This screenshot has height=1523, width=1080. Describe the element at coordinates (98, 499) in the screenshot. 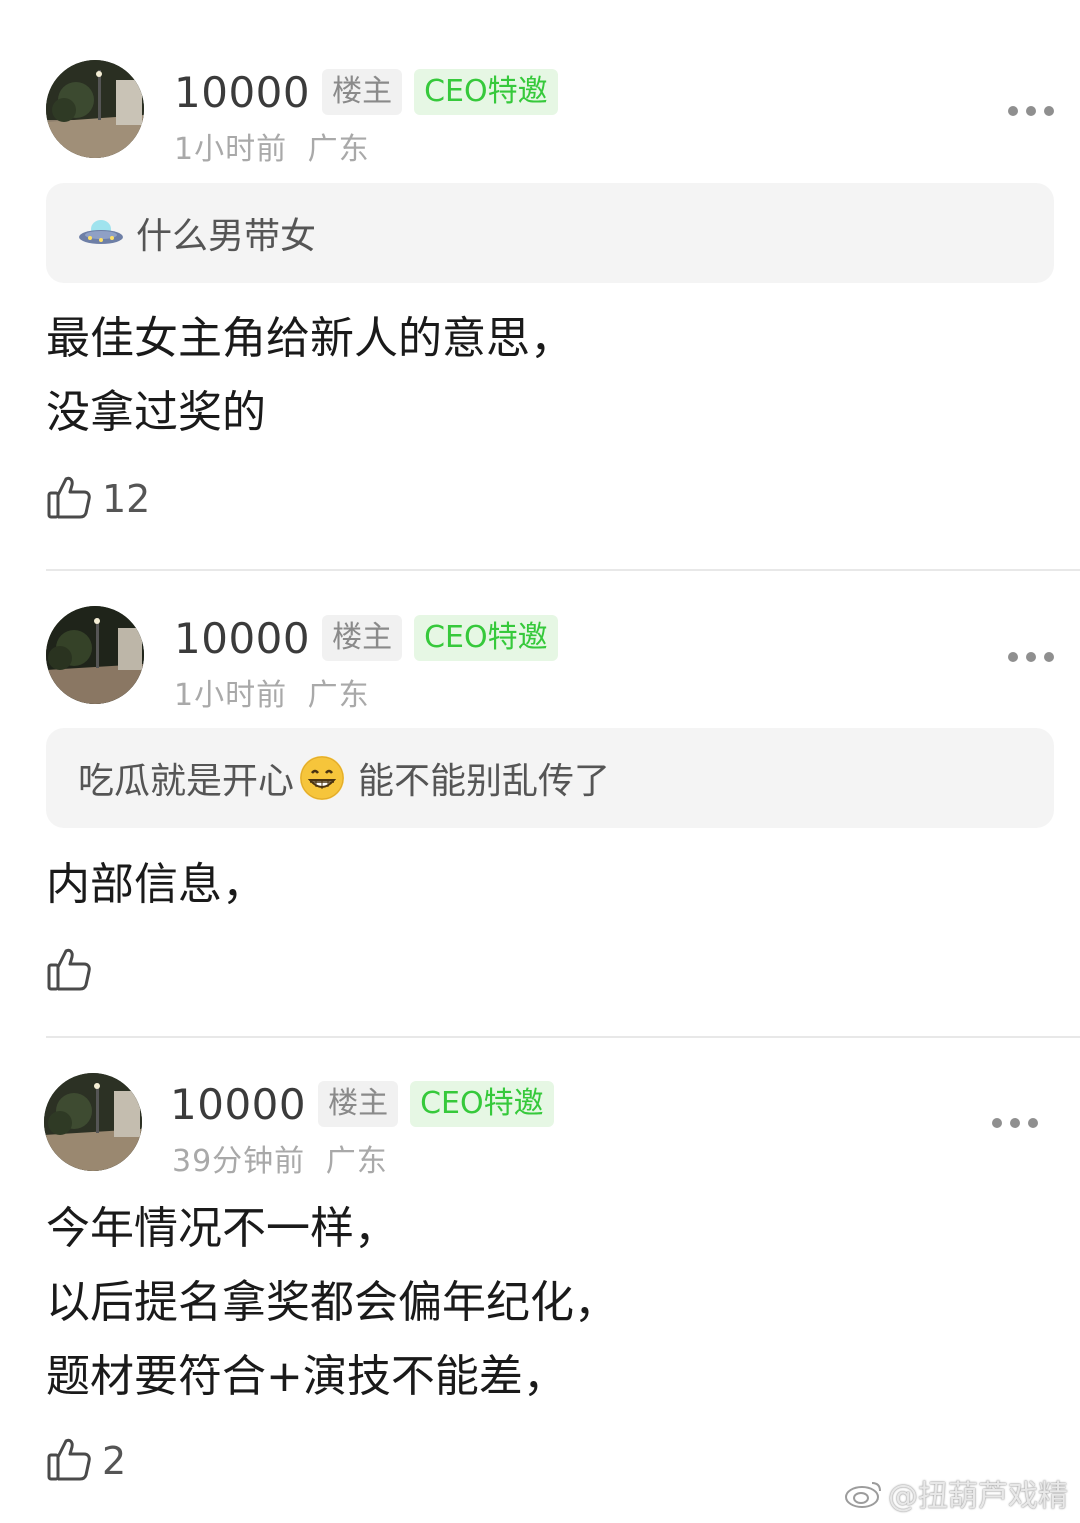

I see `like-button: 12` at that location.